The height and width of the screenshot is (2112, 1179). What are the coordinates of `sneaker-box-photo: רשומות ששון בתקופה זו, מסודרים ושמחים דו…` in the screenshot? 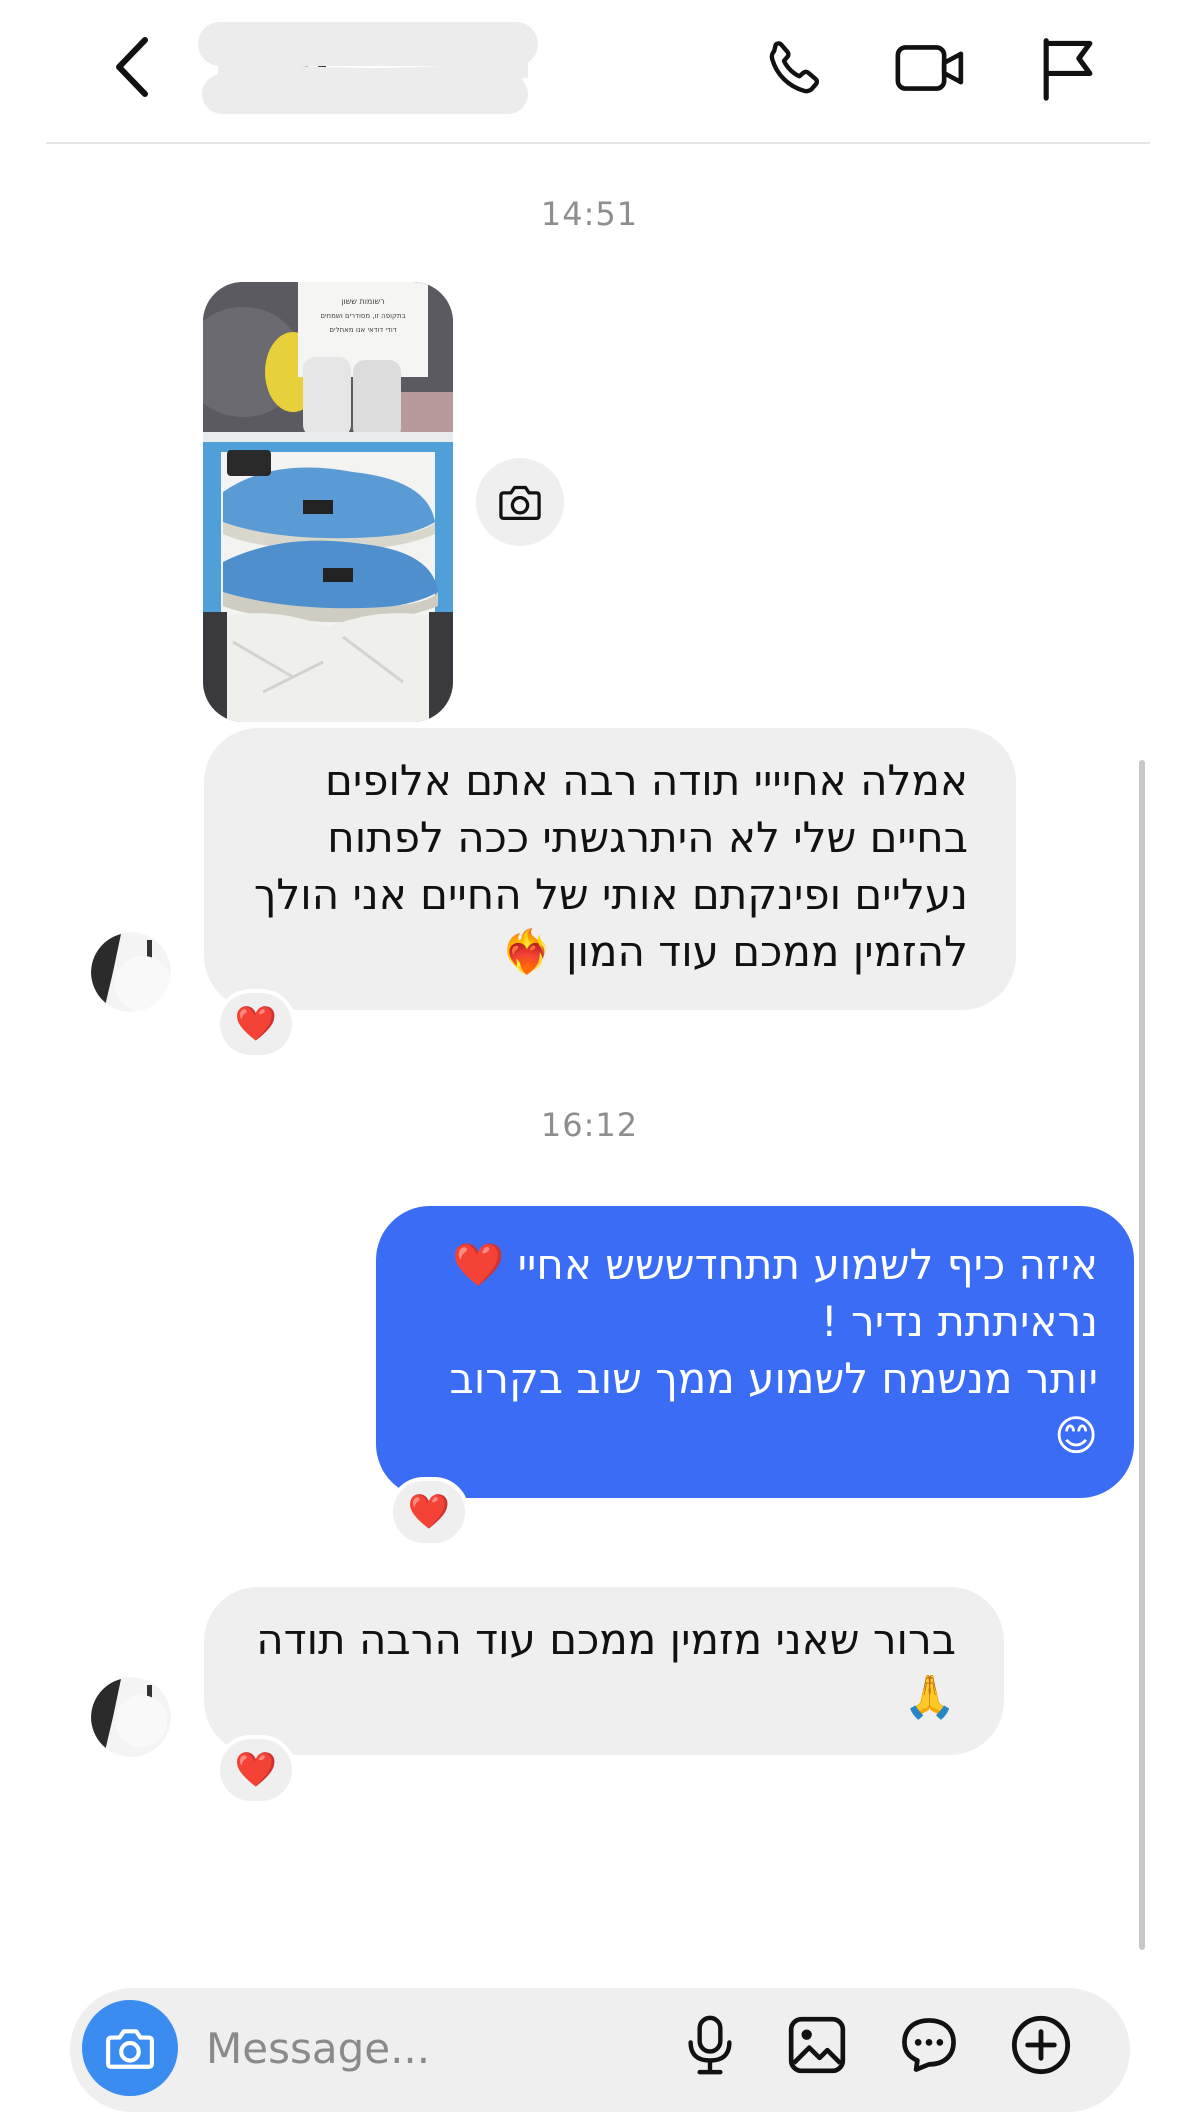 It's located at (328, 502).